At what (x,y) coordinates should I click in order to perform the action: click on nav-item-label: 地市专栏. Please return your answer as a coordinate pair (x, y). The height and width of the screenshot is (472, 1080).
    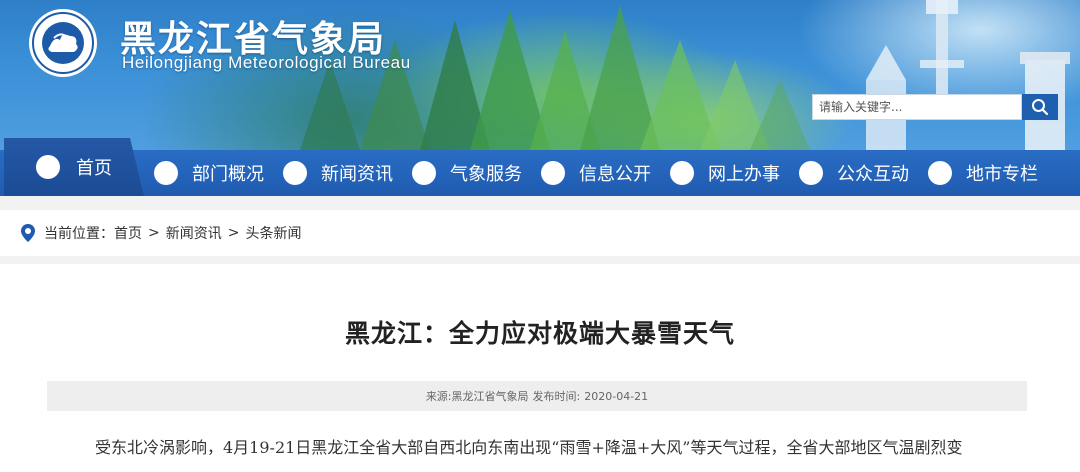
    Looking at the image, I should click on (1002, 174).